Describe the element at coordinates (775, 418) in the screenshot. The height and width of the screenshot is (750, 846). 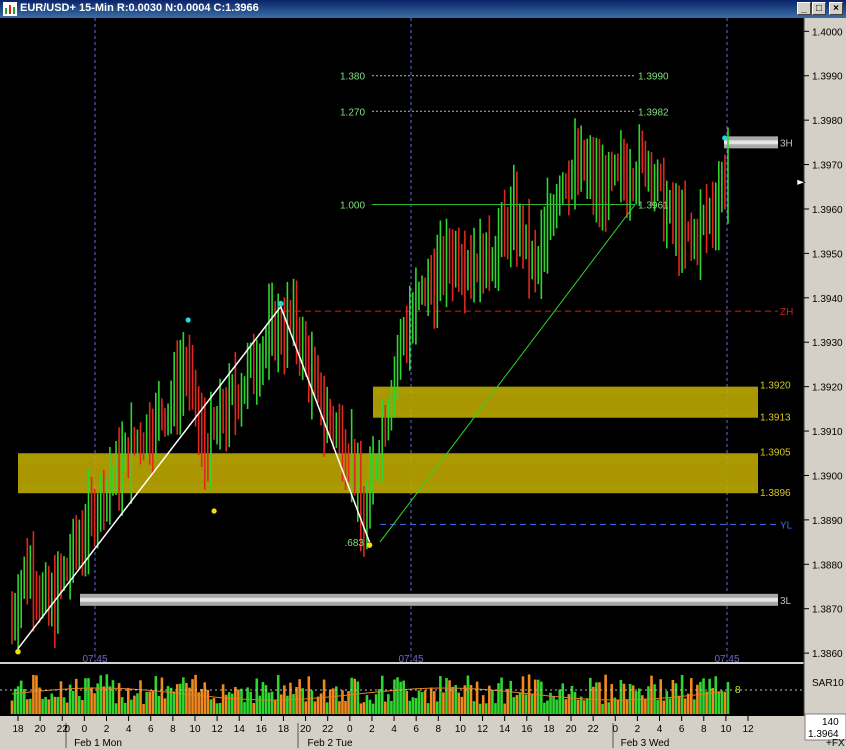
I see `zone-bottom-label: 1.3913` at that location.